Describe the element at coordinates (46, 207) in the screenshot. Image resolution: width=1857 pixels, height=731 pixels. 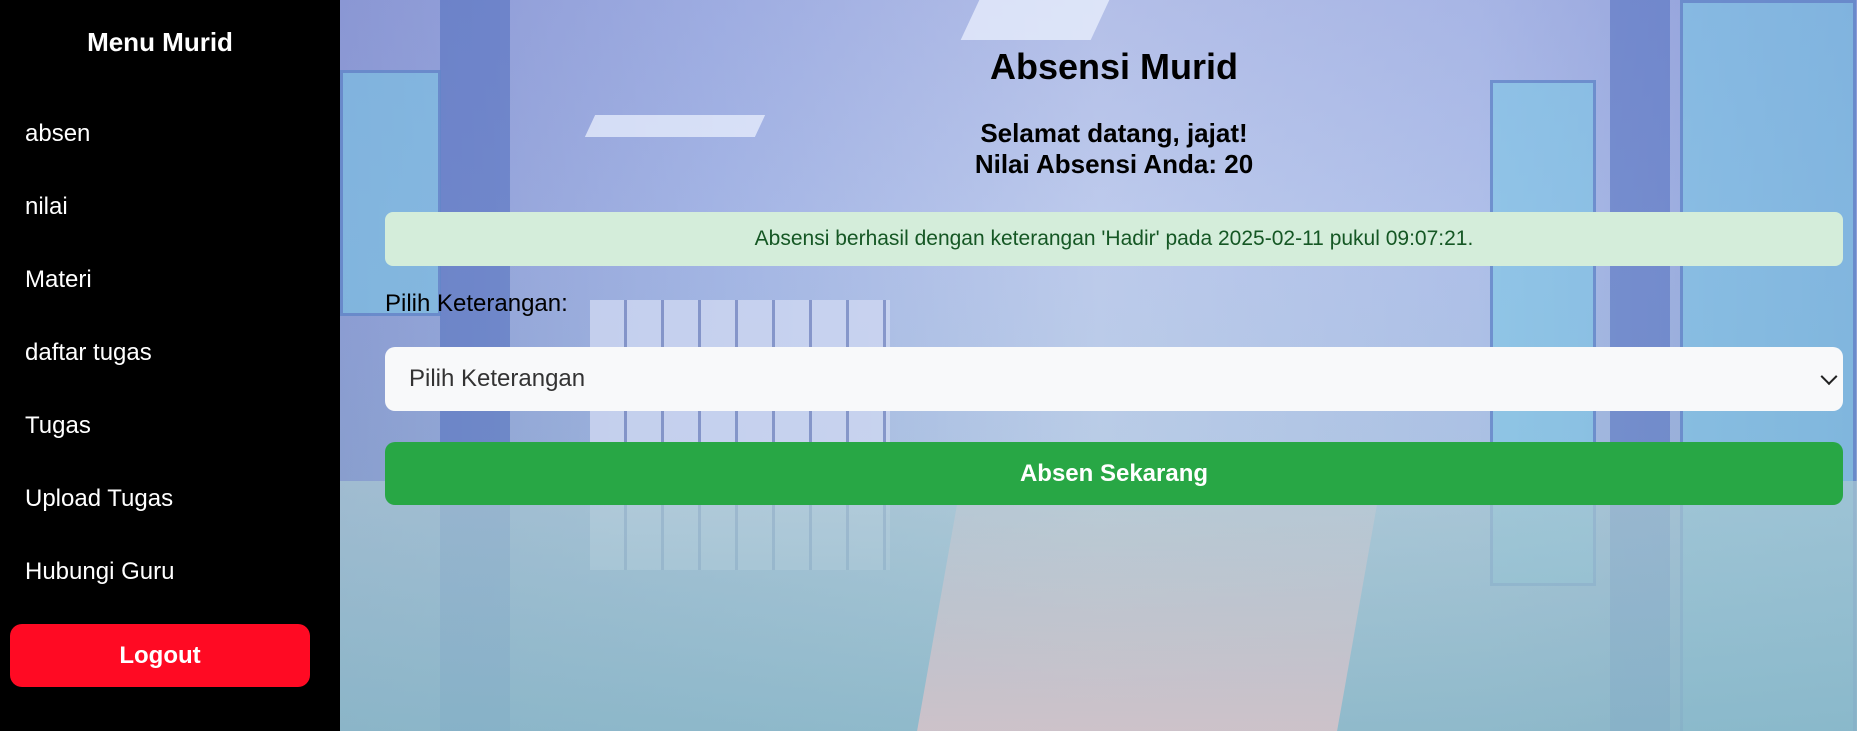
I see `sidebar-item-nilai: nilai` at that location.